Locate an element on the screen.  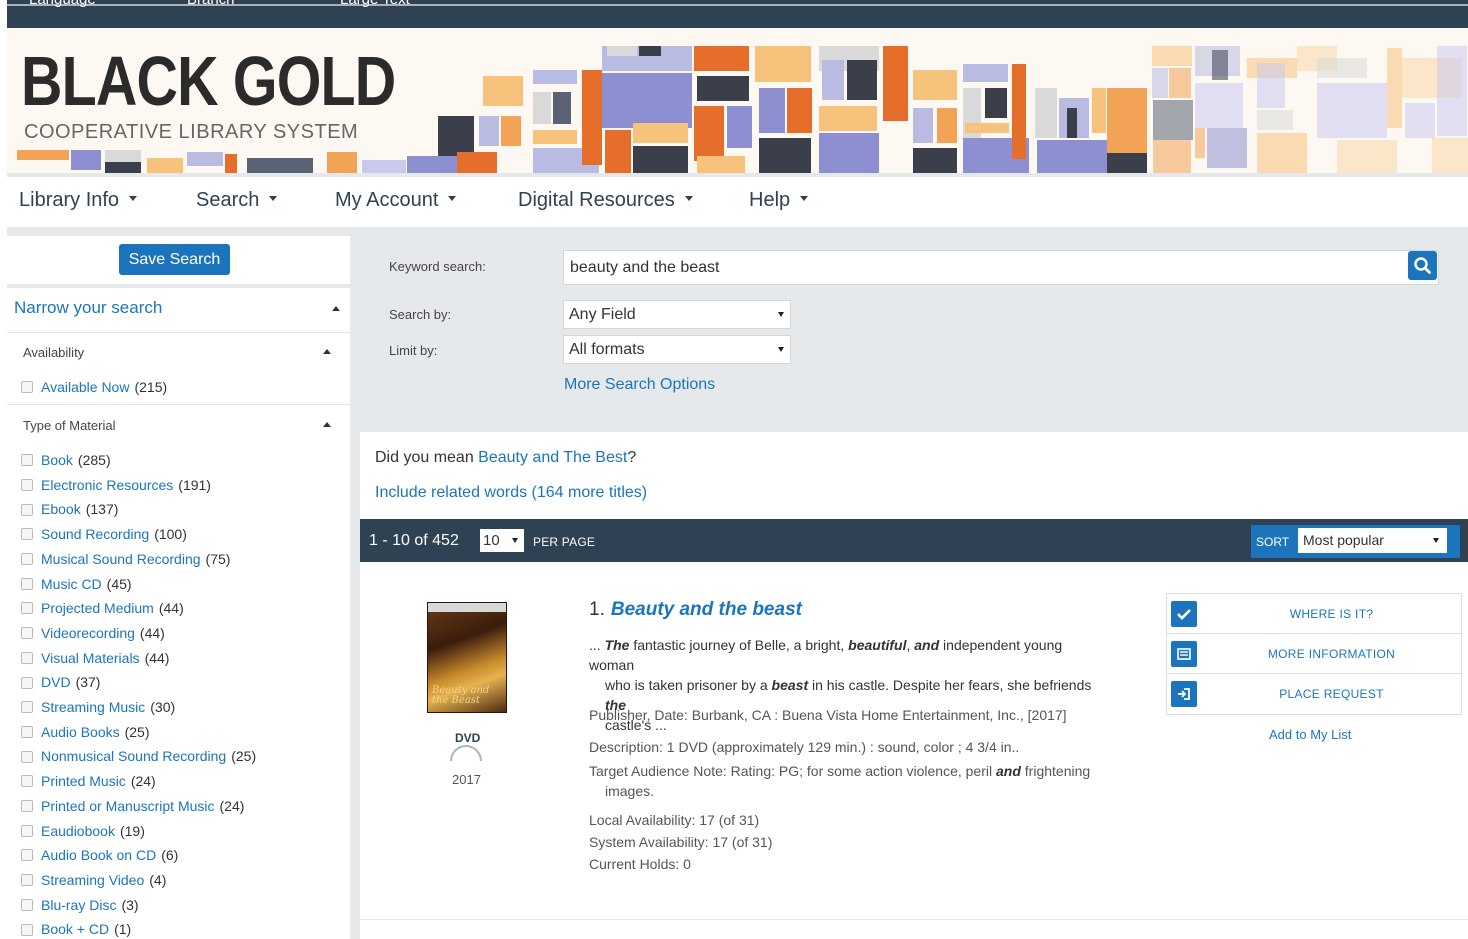
availability-heading: Availability is located at coordinates (53, 352).